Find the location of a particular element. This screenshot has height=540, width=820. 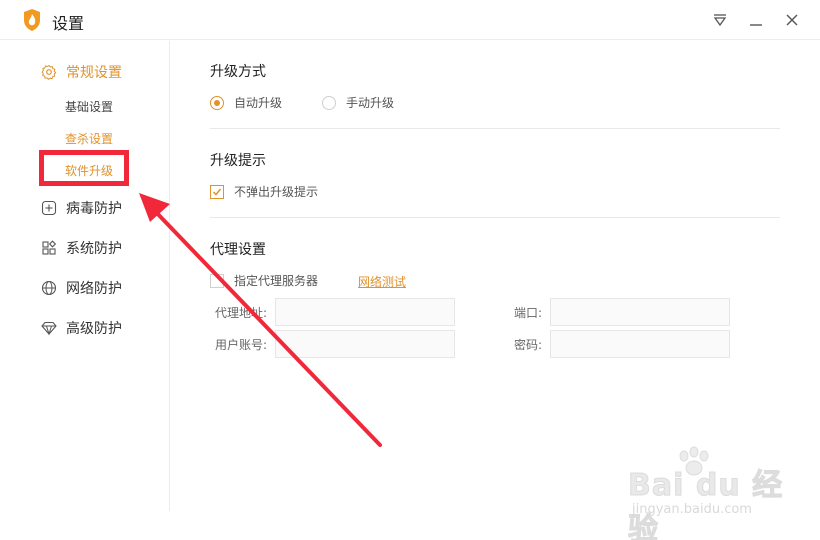

grid-icon is located at coordinates (49, 248).